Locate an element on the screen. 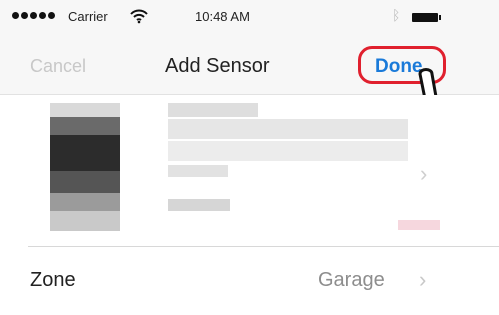  carrier-label: Carrier is located at coordinates (88, 16).